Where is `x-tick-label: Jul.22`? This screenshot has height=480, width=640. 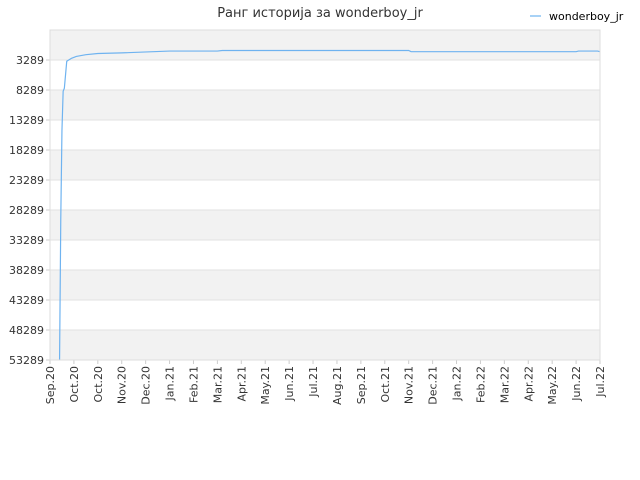
x-tick-label: Jul.22 is located at coordinates (600, 382).